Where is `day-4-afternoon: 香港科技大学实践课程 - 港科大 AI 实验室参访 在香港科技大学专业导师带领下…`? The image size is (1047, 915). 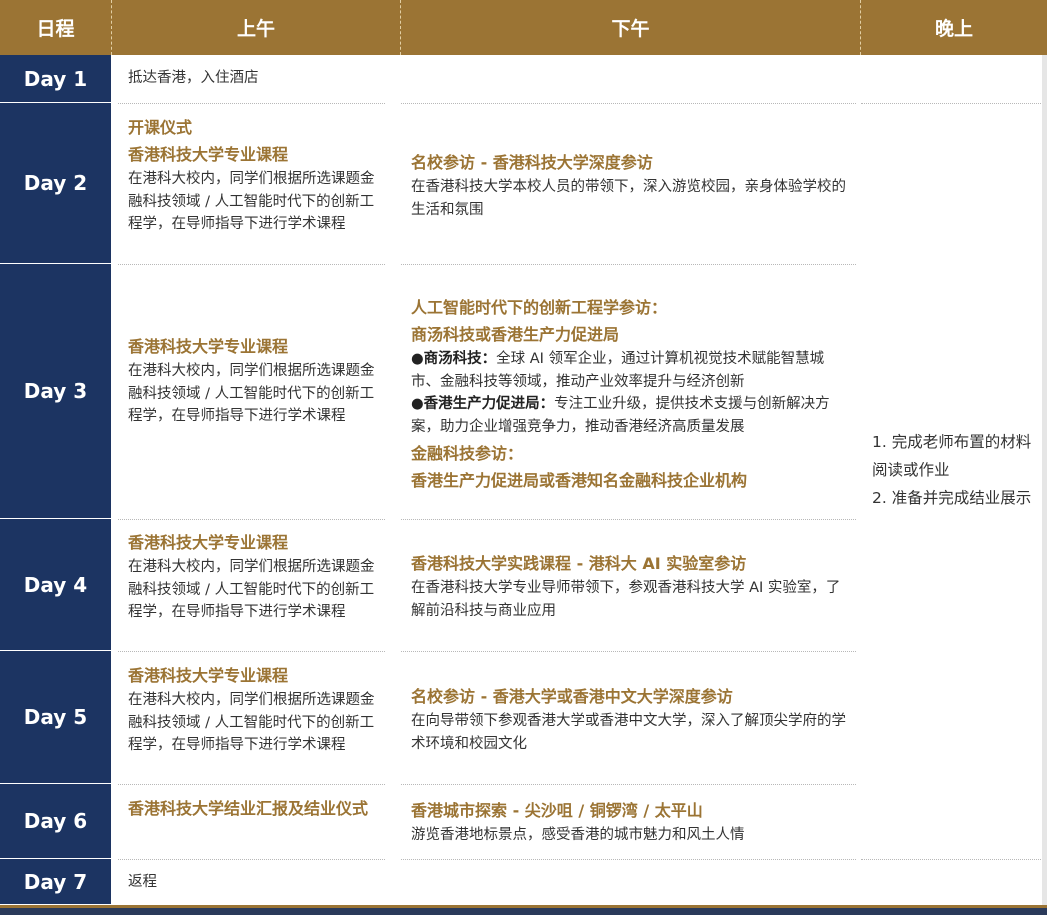
day-4-afternoon: 香港科技大学实践课程 - 港科大 AI 实验室参访 在香港科技大学专业导师带领下… is located at coordinates (631, 586).